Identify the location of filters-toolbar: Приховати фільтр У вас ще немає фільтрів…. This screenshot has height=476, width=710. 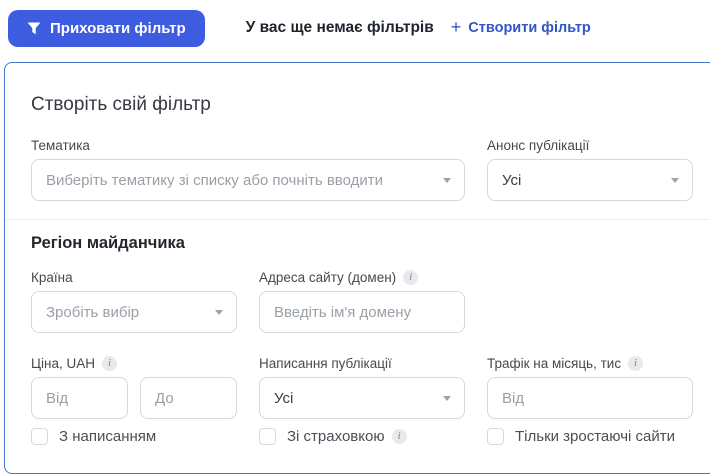
(355, 28).